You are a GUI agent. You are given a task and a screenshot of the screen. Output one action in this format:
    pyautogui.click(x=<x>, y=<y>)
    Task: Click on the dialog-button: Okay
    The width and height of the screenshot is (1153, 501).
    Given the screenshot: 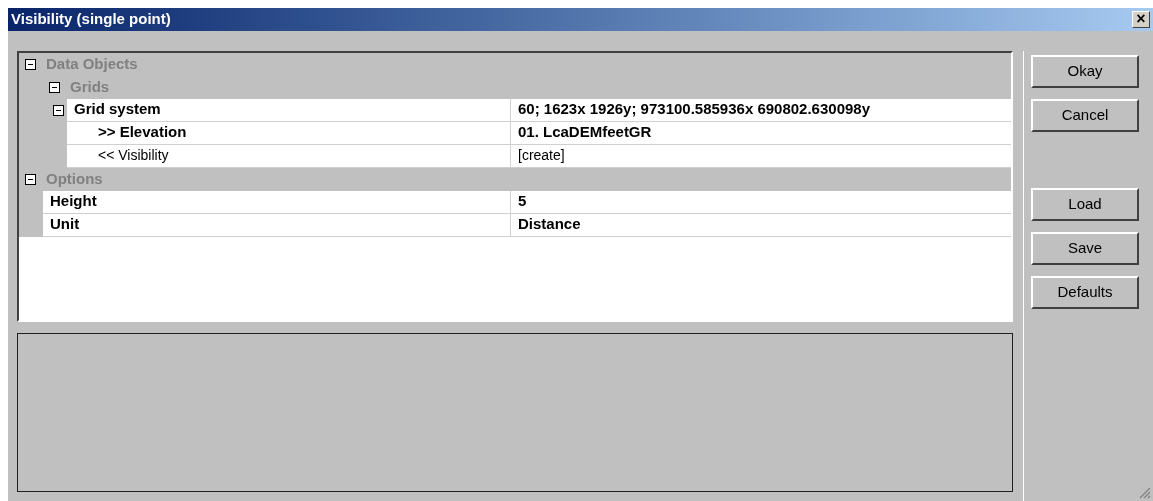 What is the action you would take?
    pyautogui.click(x=1085, y=71)
    